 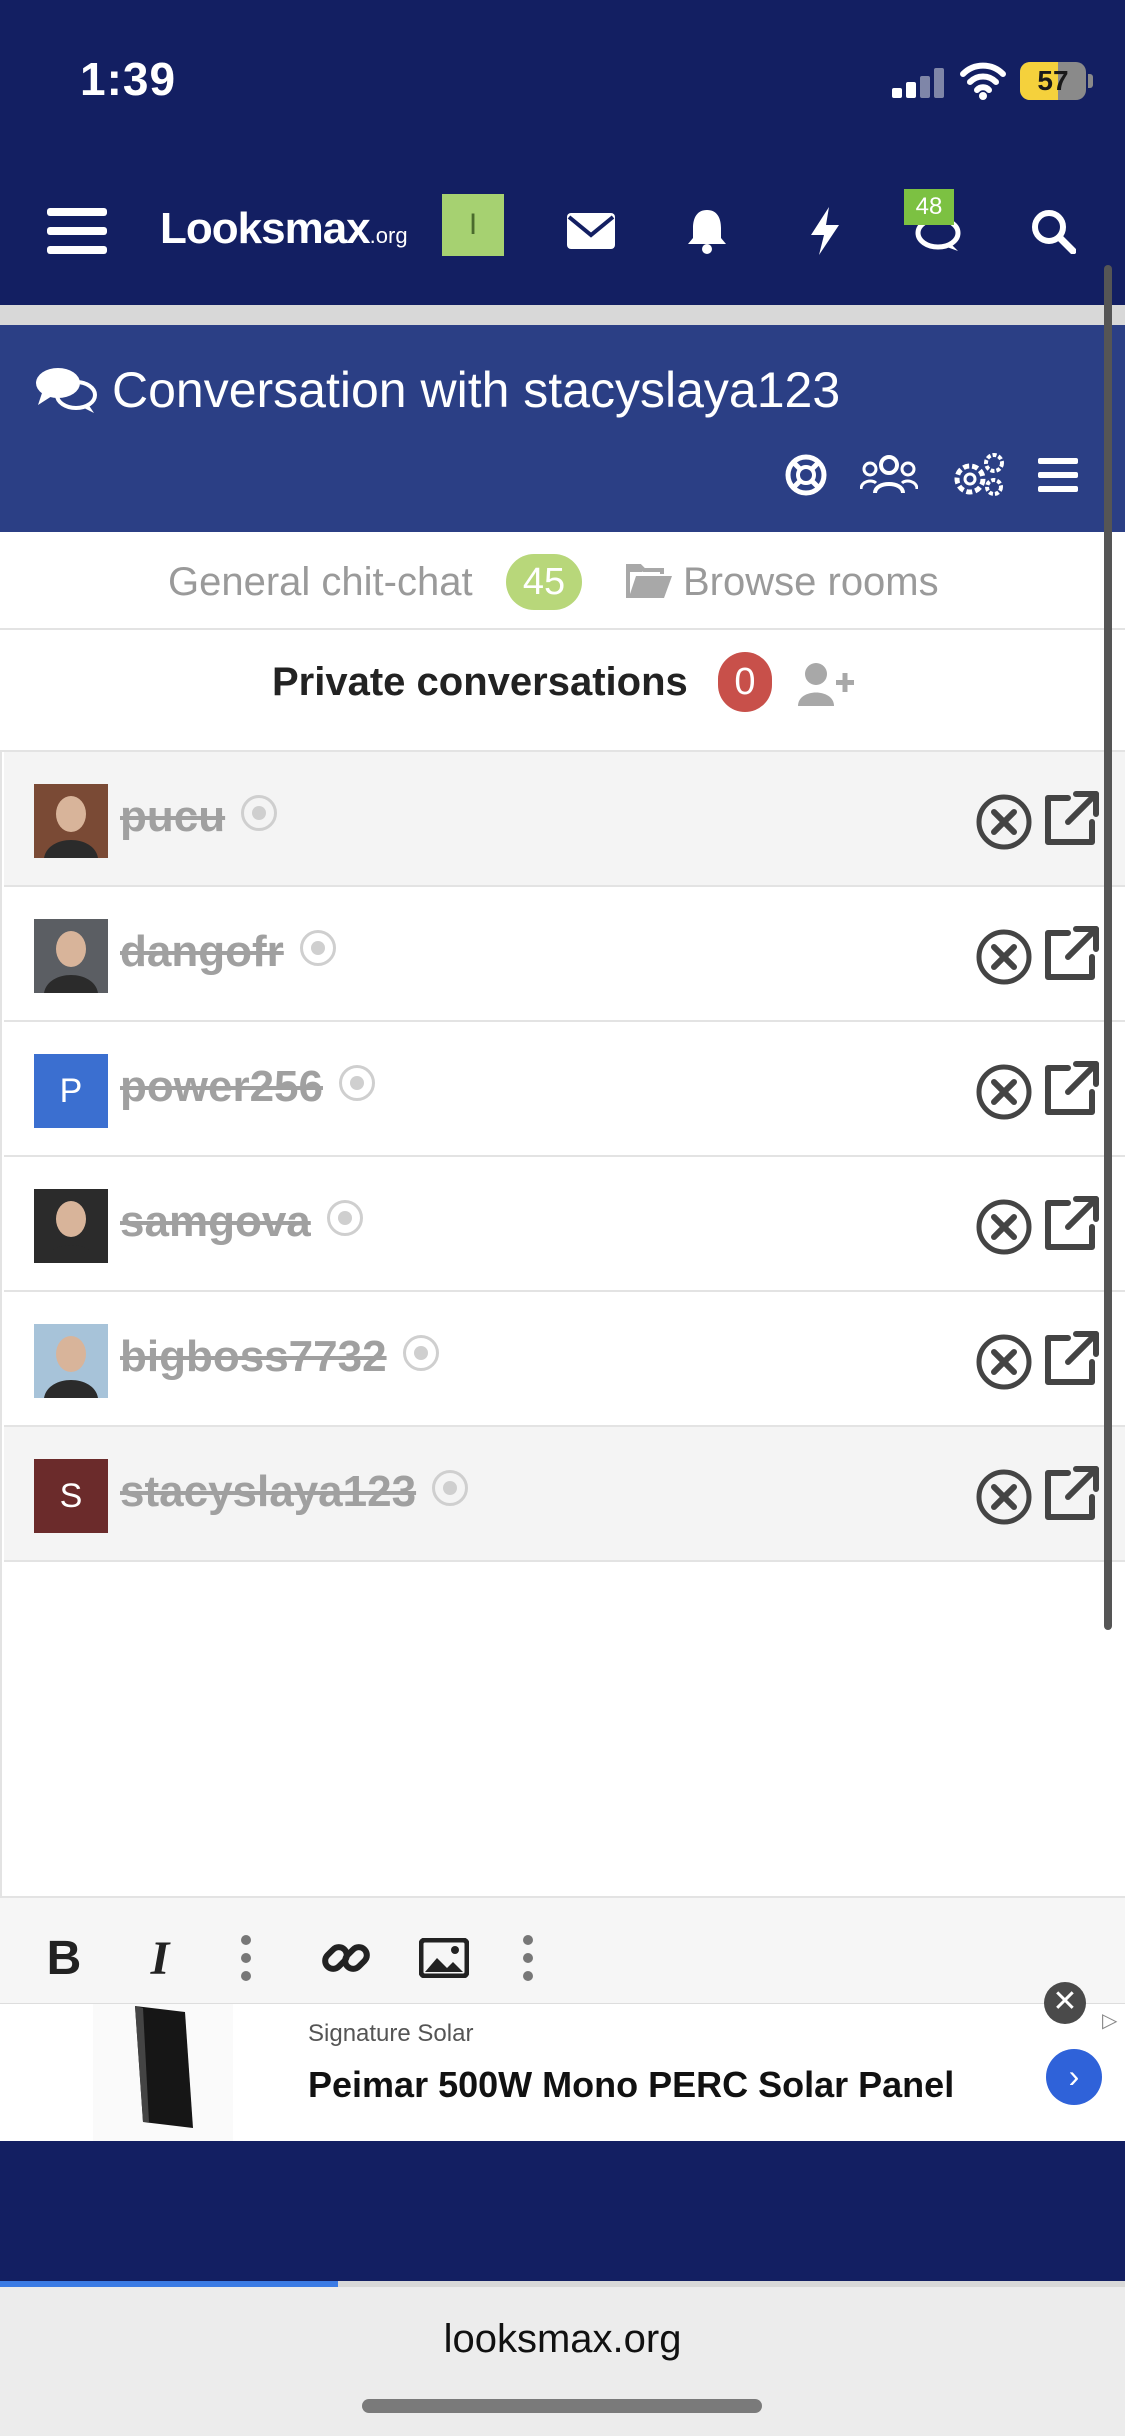 What do you see at coordinates (562, 2339) in the screenshot?
I see `url-text: looksmax.org` at bounding box center [562, 2339].